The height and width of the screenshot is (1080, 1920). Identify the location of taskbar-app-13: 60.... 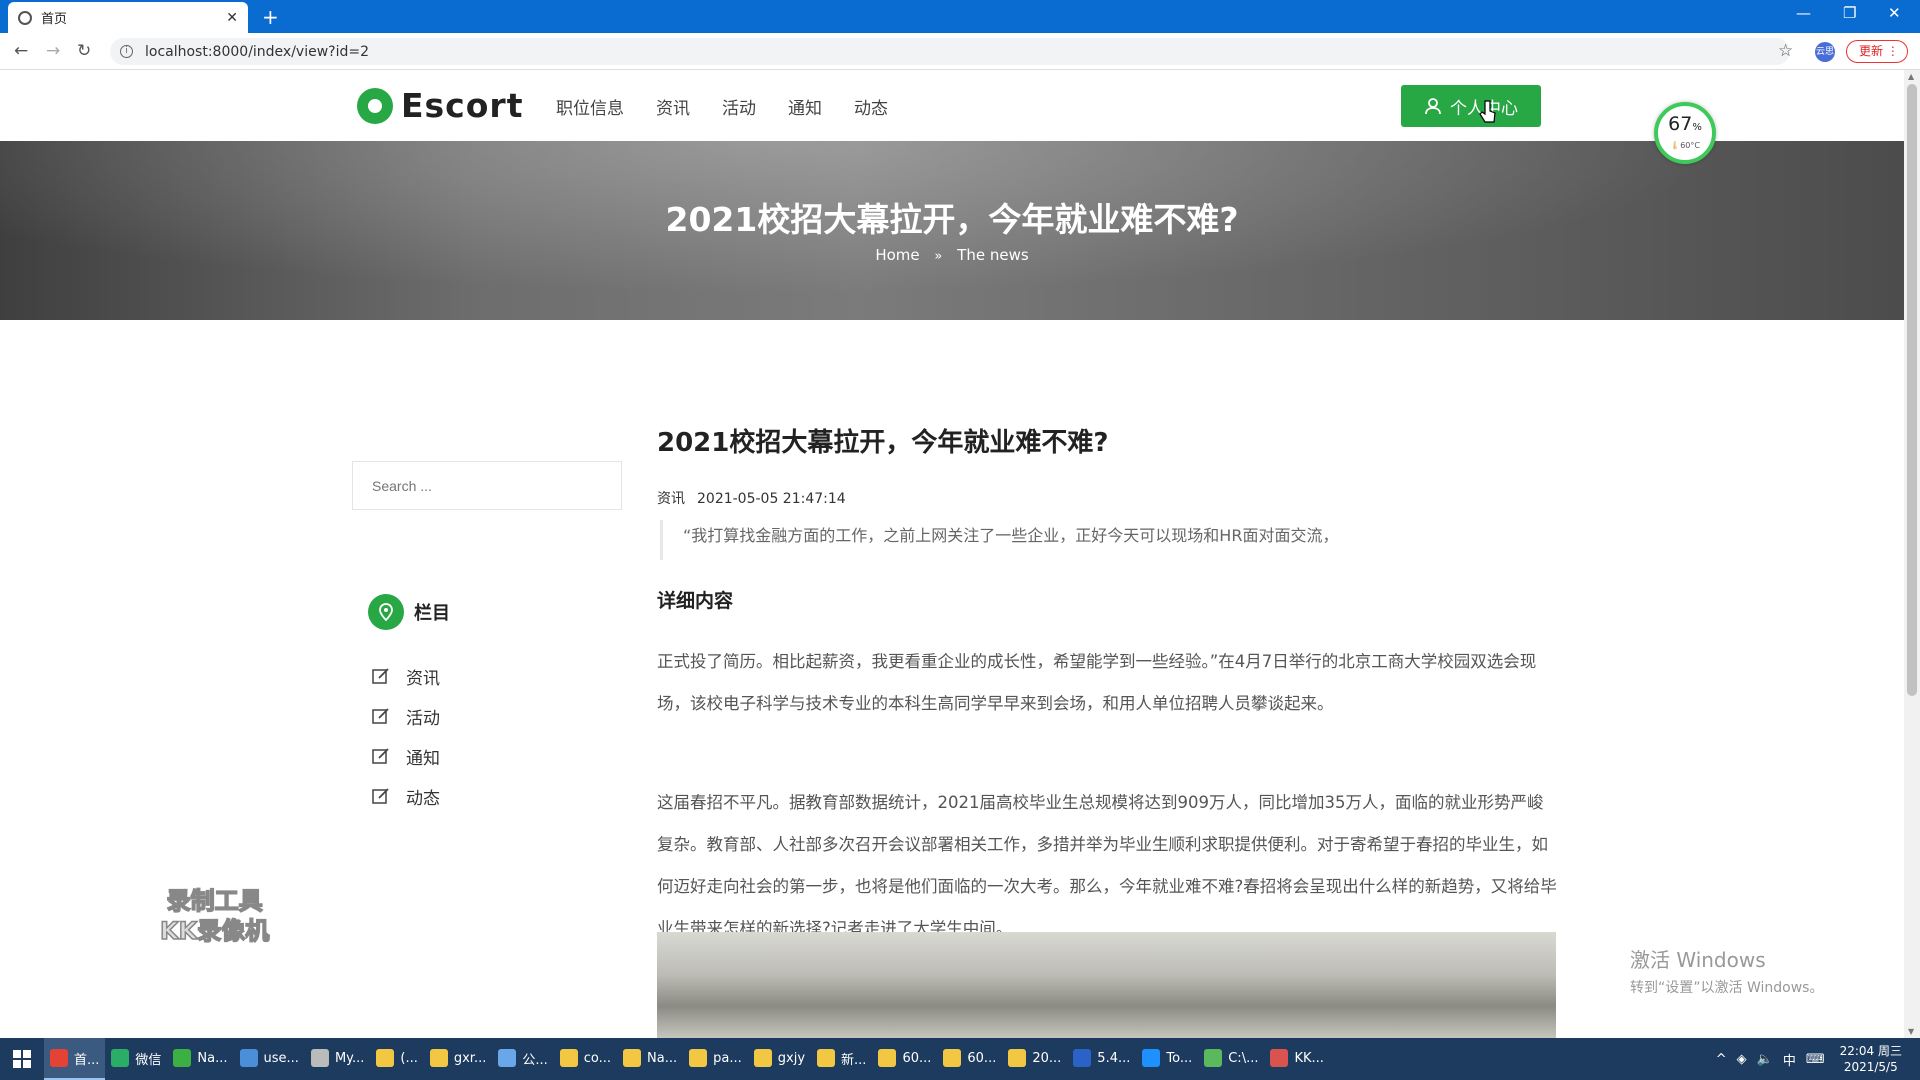
(904, 1059).